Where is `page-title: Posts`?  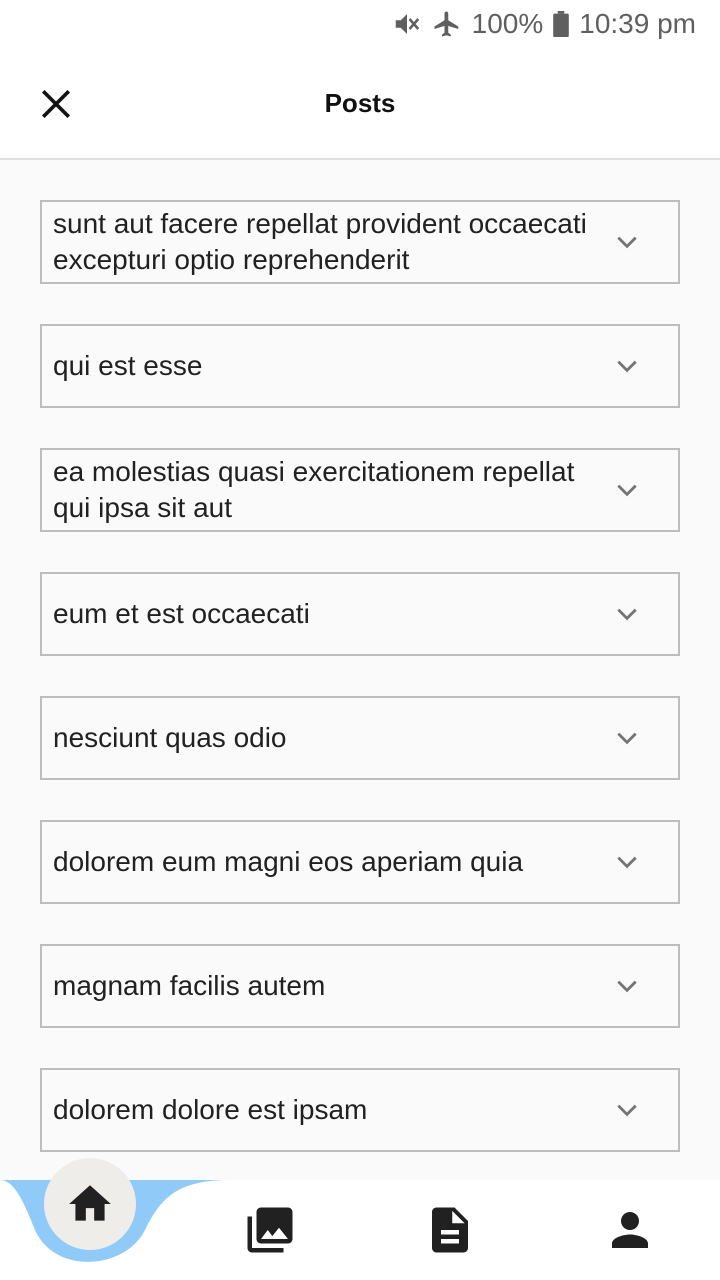
page-title: Posts is located at coordinates (360, 103).